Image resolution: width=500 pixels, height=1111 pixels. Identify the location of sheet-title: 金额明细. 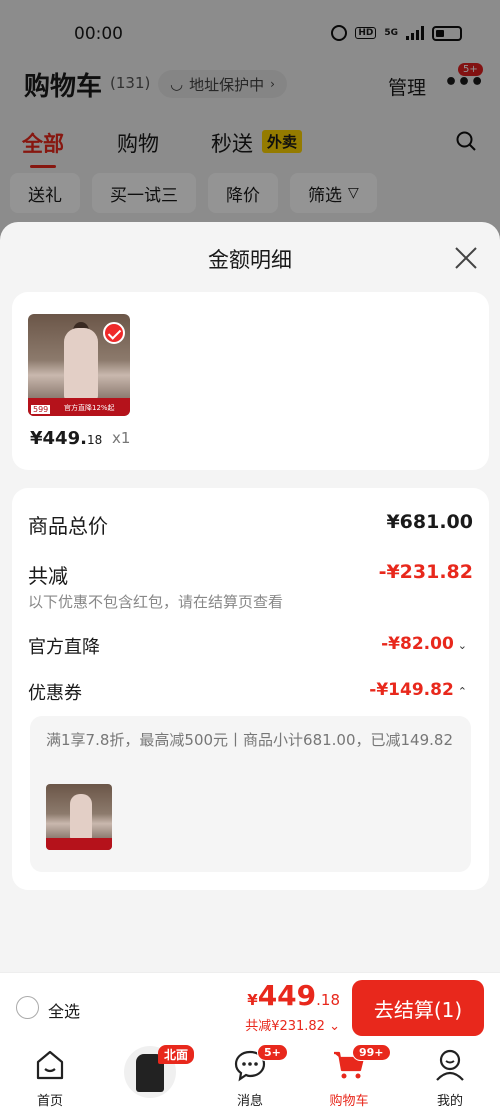
(250, 260).